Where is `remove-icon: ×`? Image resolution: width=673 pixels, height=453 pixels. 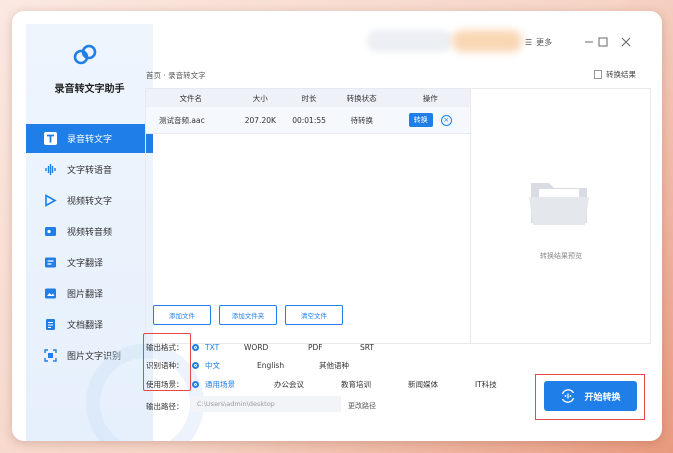
remove-icon: × is located at coordinates (446, 120).